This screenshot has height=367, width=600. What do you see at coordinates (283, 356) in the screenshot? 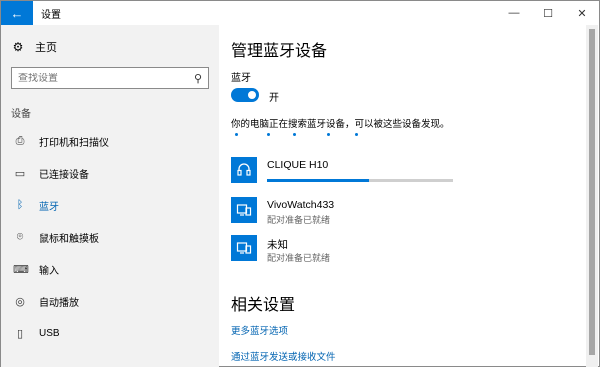
I see `send-receive-files-link: 通过蓝牙发送或接收文件` at bounding box center [283, 356].